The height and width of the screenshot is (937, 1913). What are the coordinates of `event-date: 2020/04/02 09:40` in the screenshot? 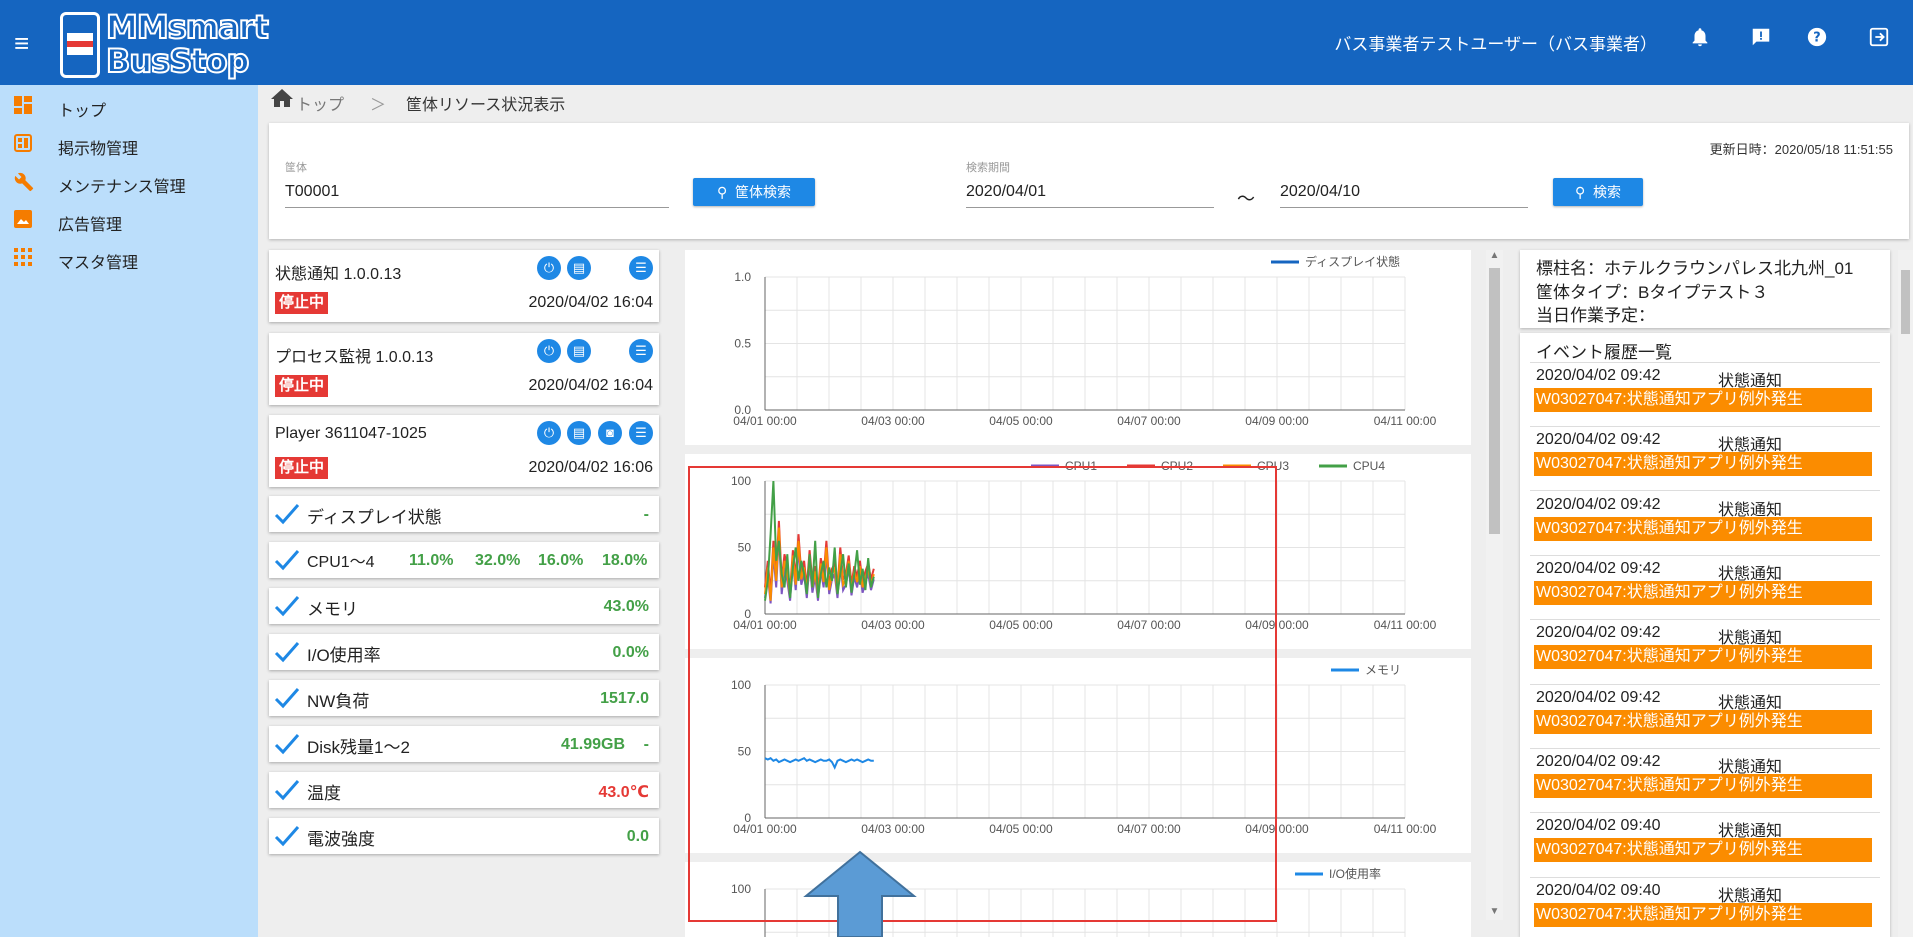 It's located at (1598, 825).